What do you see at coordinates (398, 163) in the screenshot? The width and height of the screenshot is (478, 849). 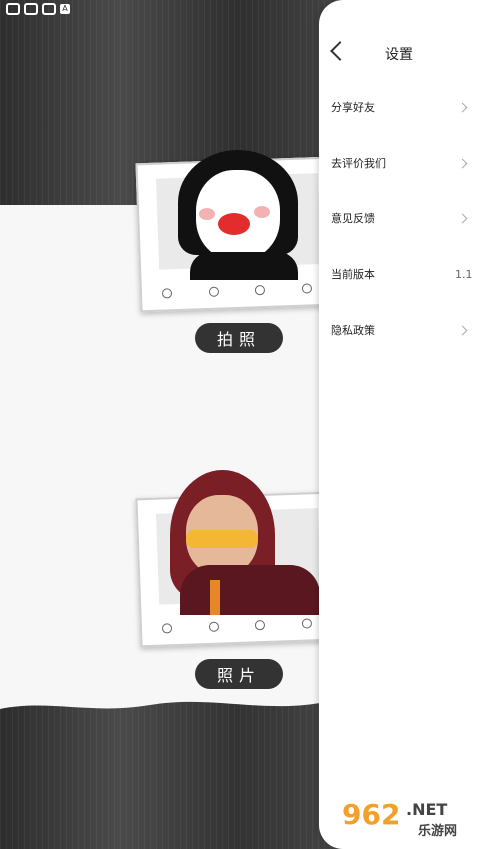 I see `rate-us-item: 去评价我们` at bounding box center [398, 163].